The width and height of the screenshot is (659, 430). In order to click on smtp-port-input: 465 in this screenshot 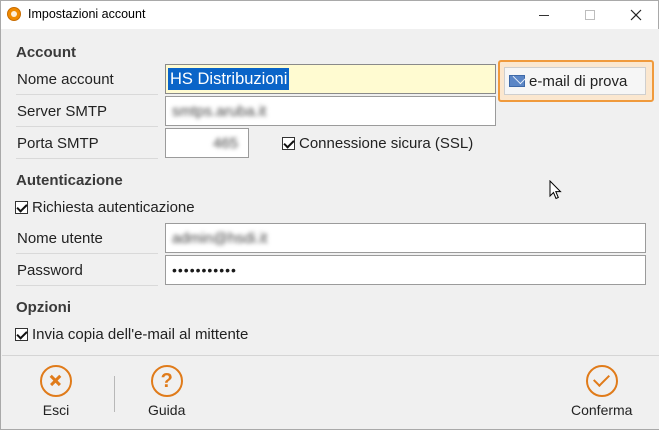, I will do `click(207, 143)`.